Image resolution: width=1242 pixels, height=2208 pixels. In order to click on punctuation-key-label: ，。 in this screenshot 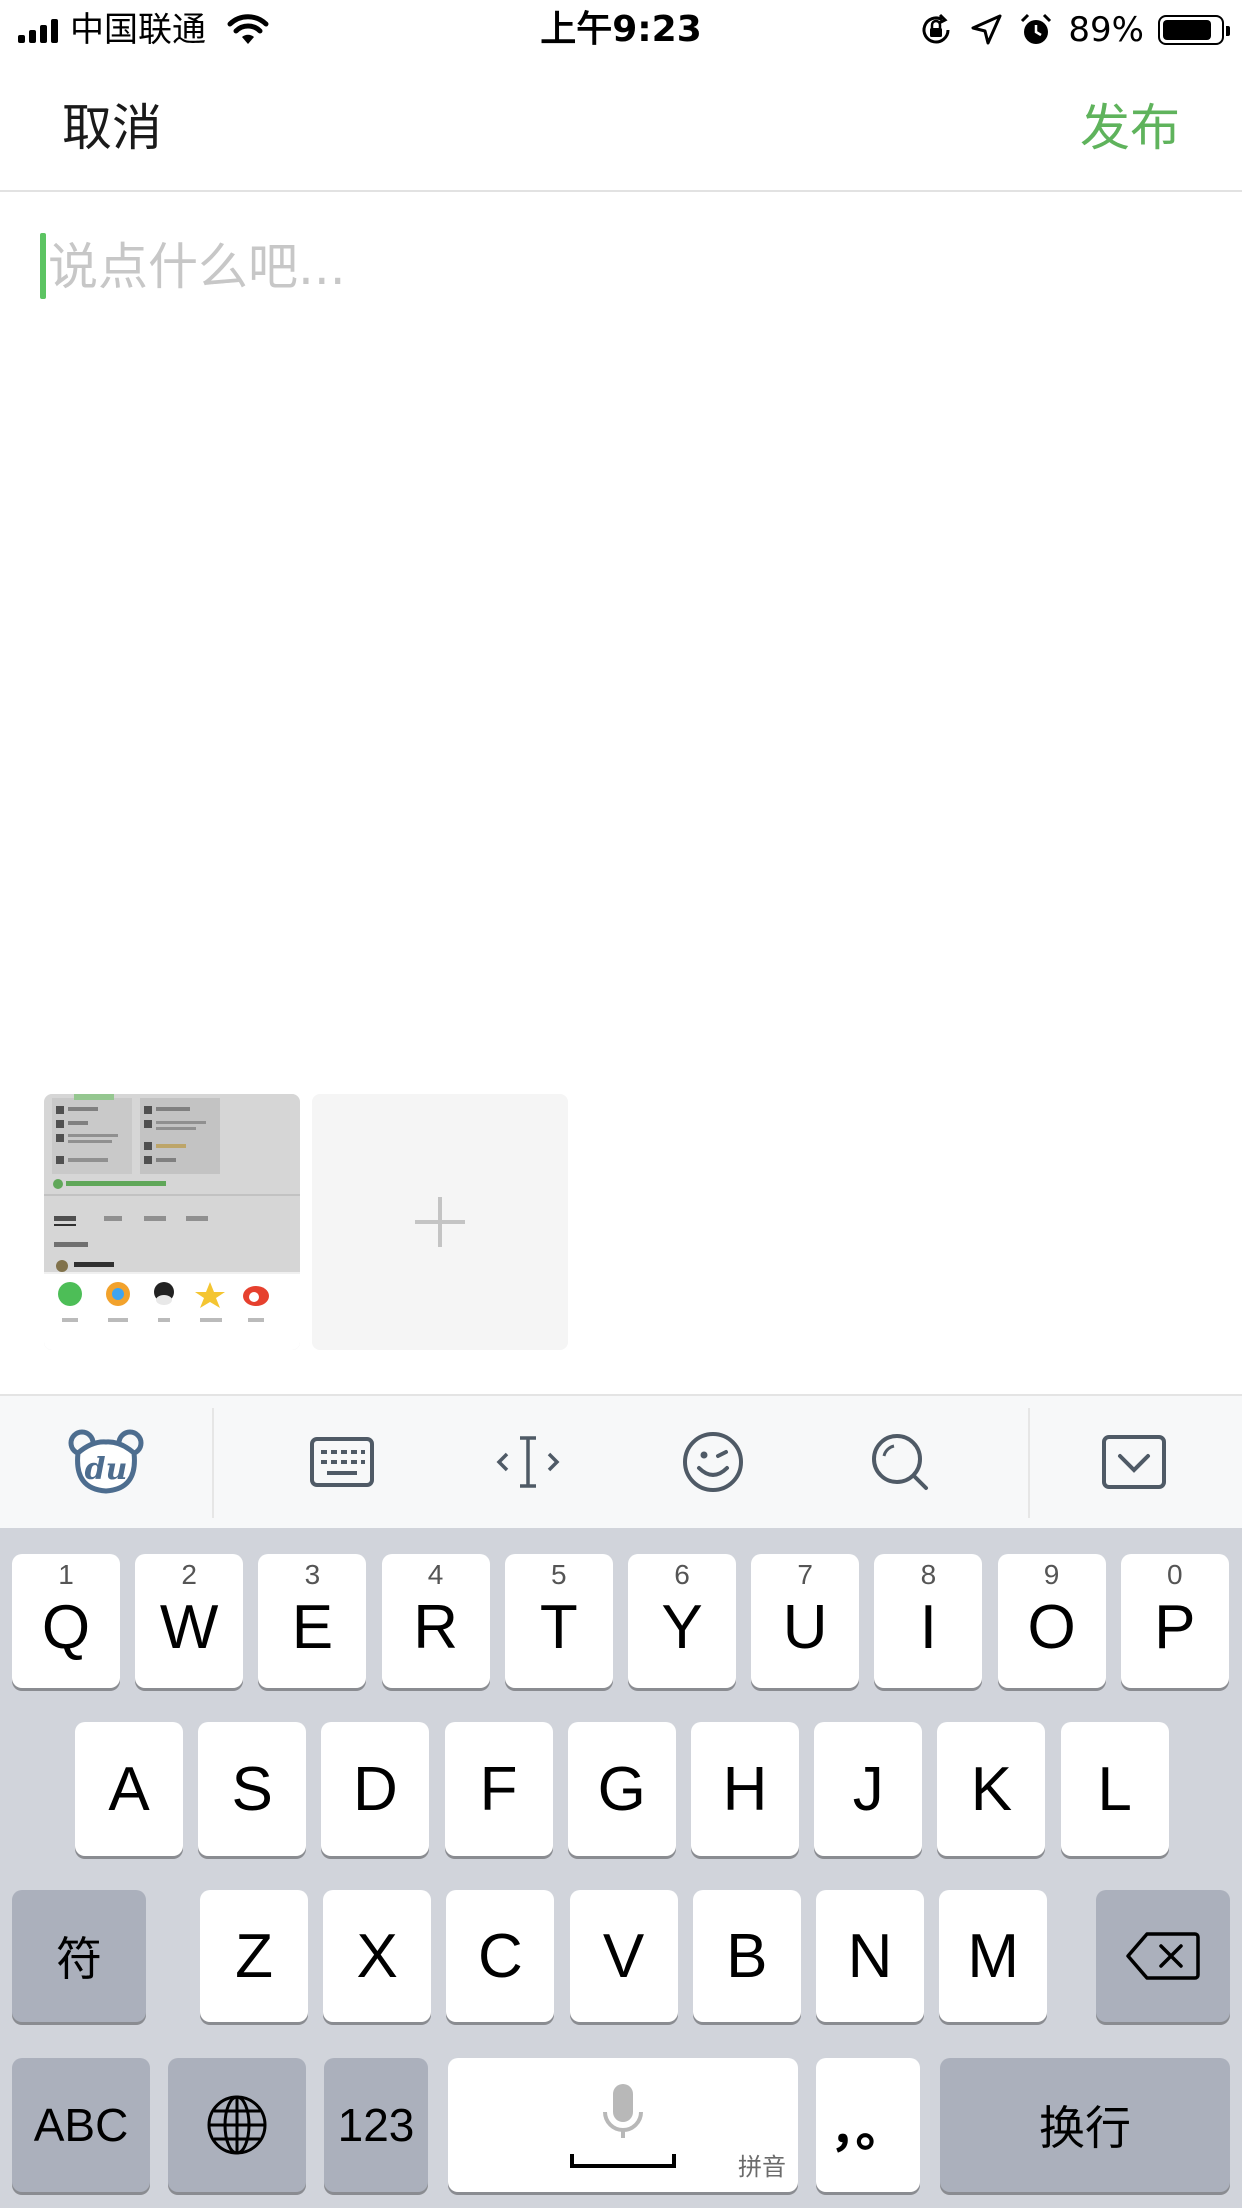, I will do `click(868, 2129)`.